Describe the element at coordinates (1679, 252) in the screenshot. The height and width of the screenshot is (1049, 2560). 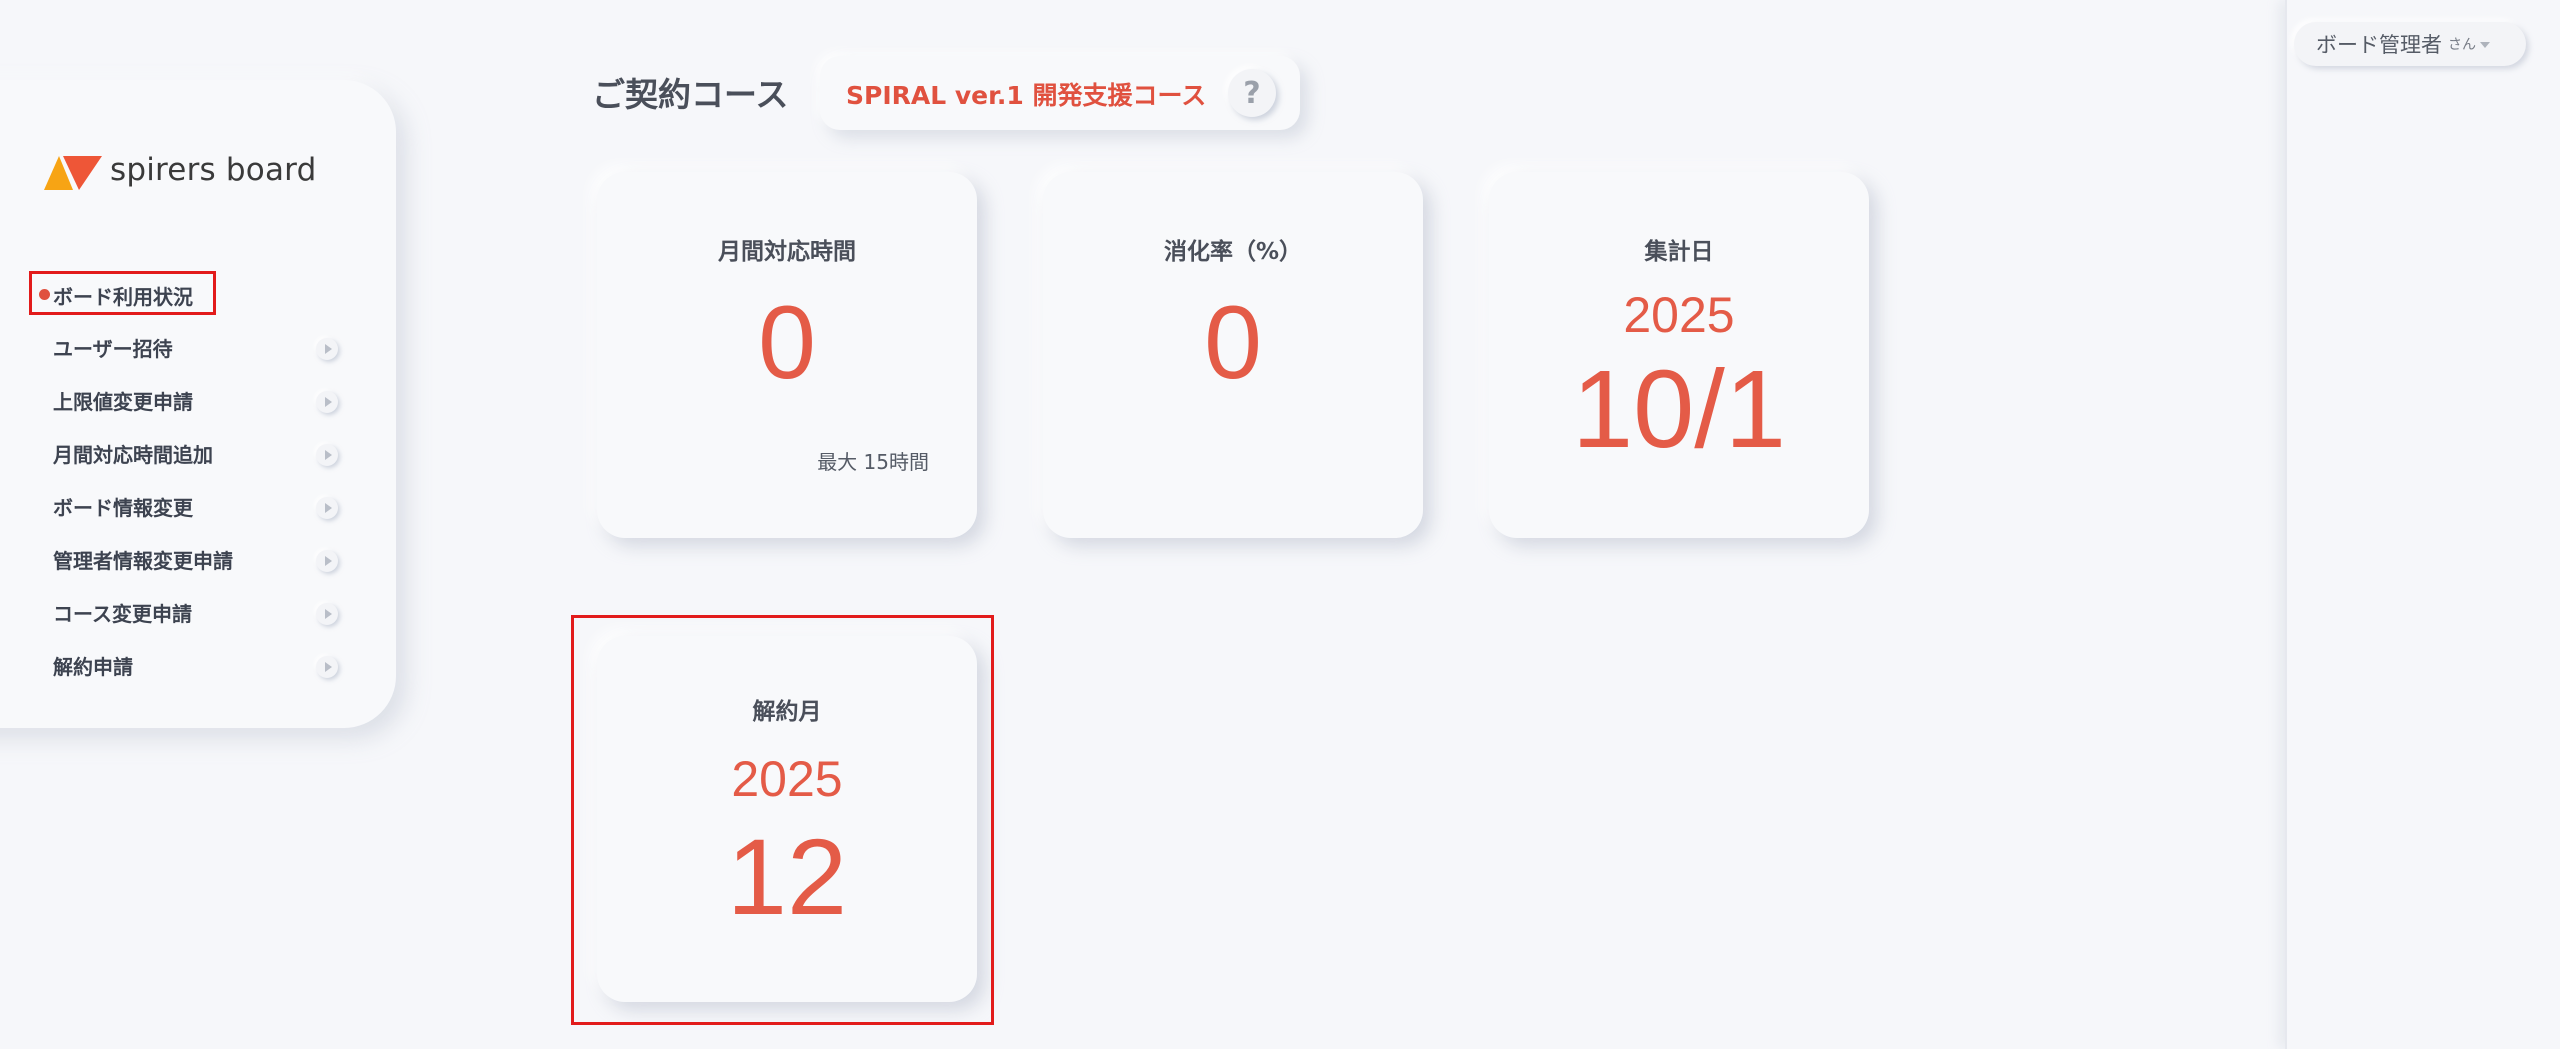
I see `card-label: 集計日` at that location.